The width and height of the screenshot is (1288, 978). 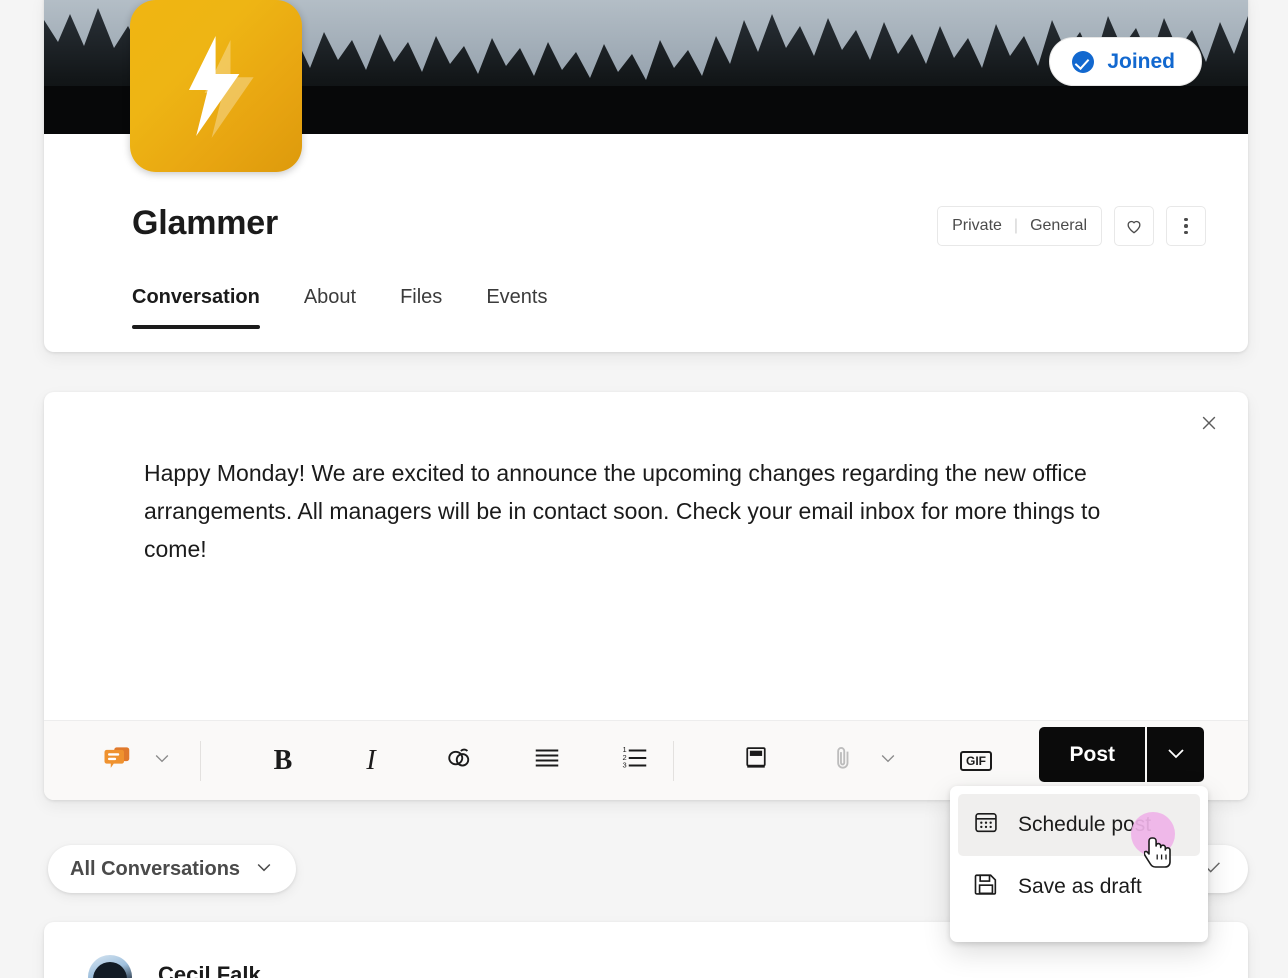 What do you see at coordinates (1083, 61) in the screenshot?
I see `check-circle-icon` at bounding box center [1083, 61].